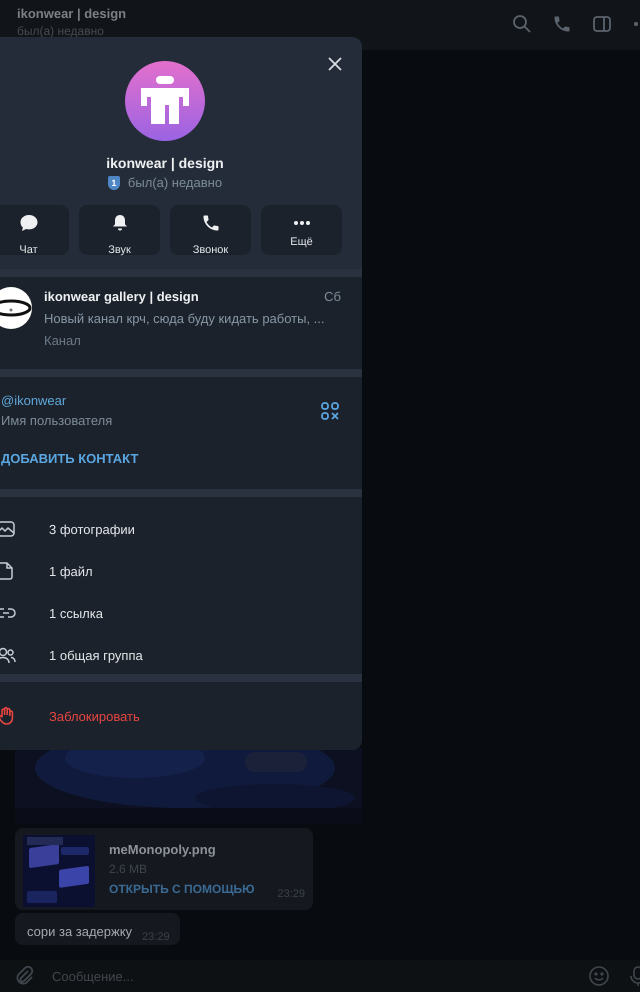 The width and height of the screenshot is (640, 992). What do you see at coordinates (119, 230) in the screenshot?
I see `action-button: Звук` at bounding box center [119, 230].